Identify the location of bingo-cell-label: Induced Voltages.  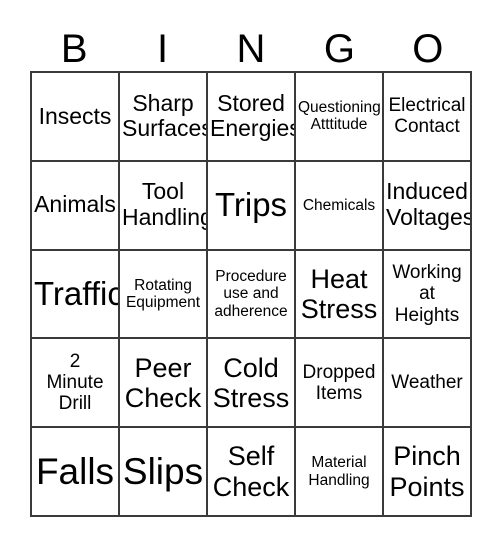
(429, 204).